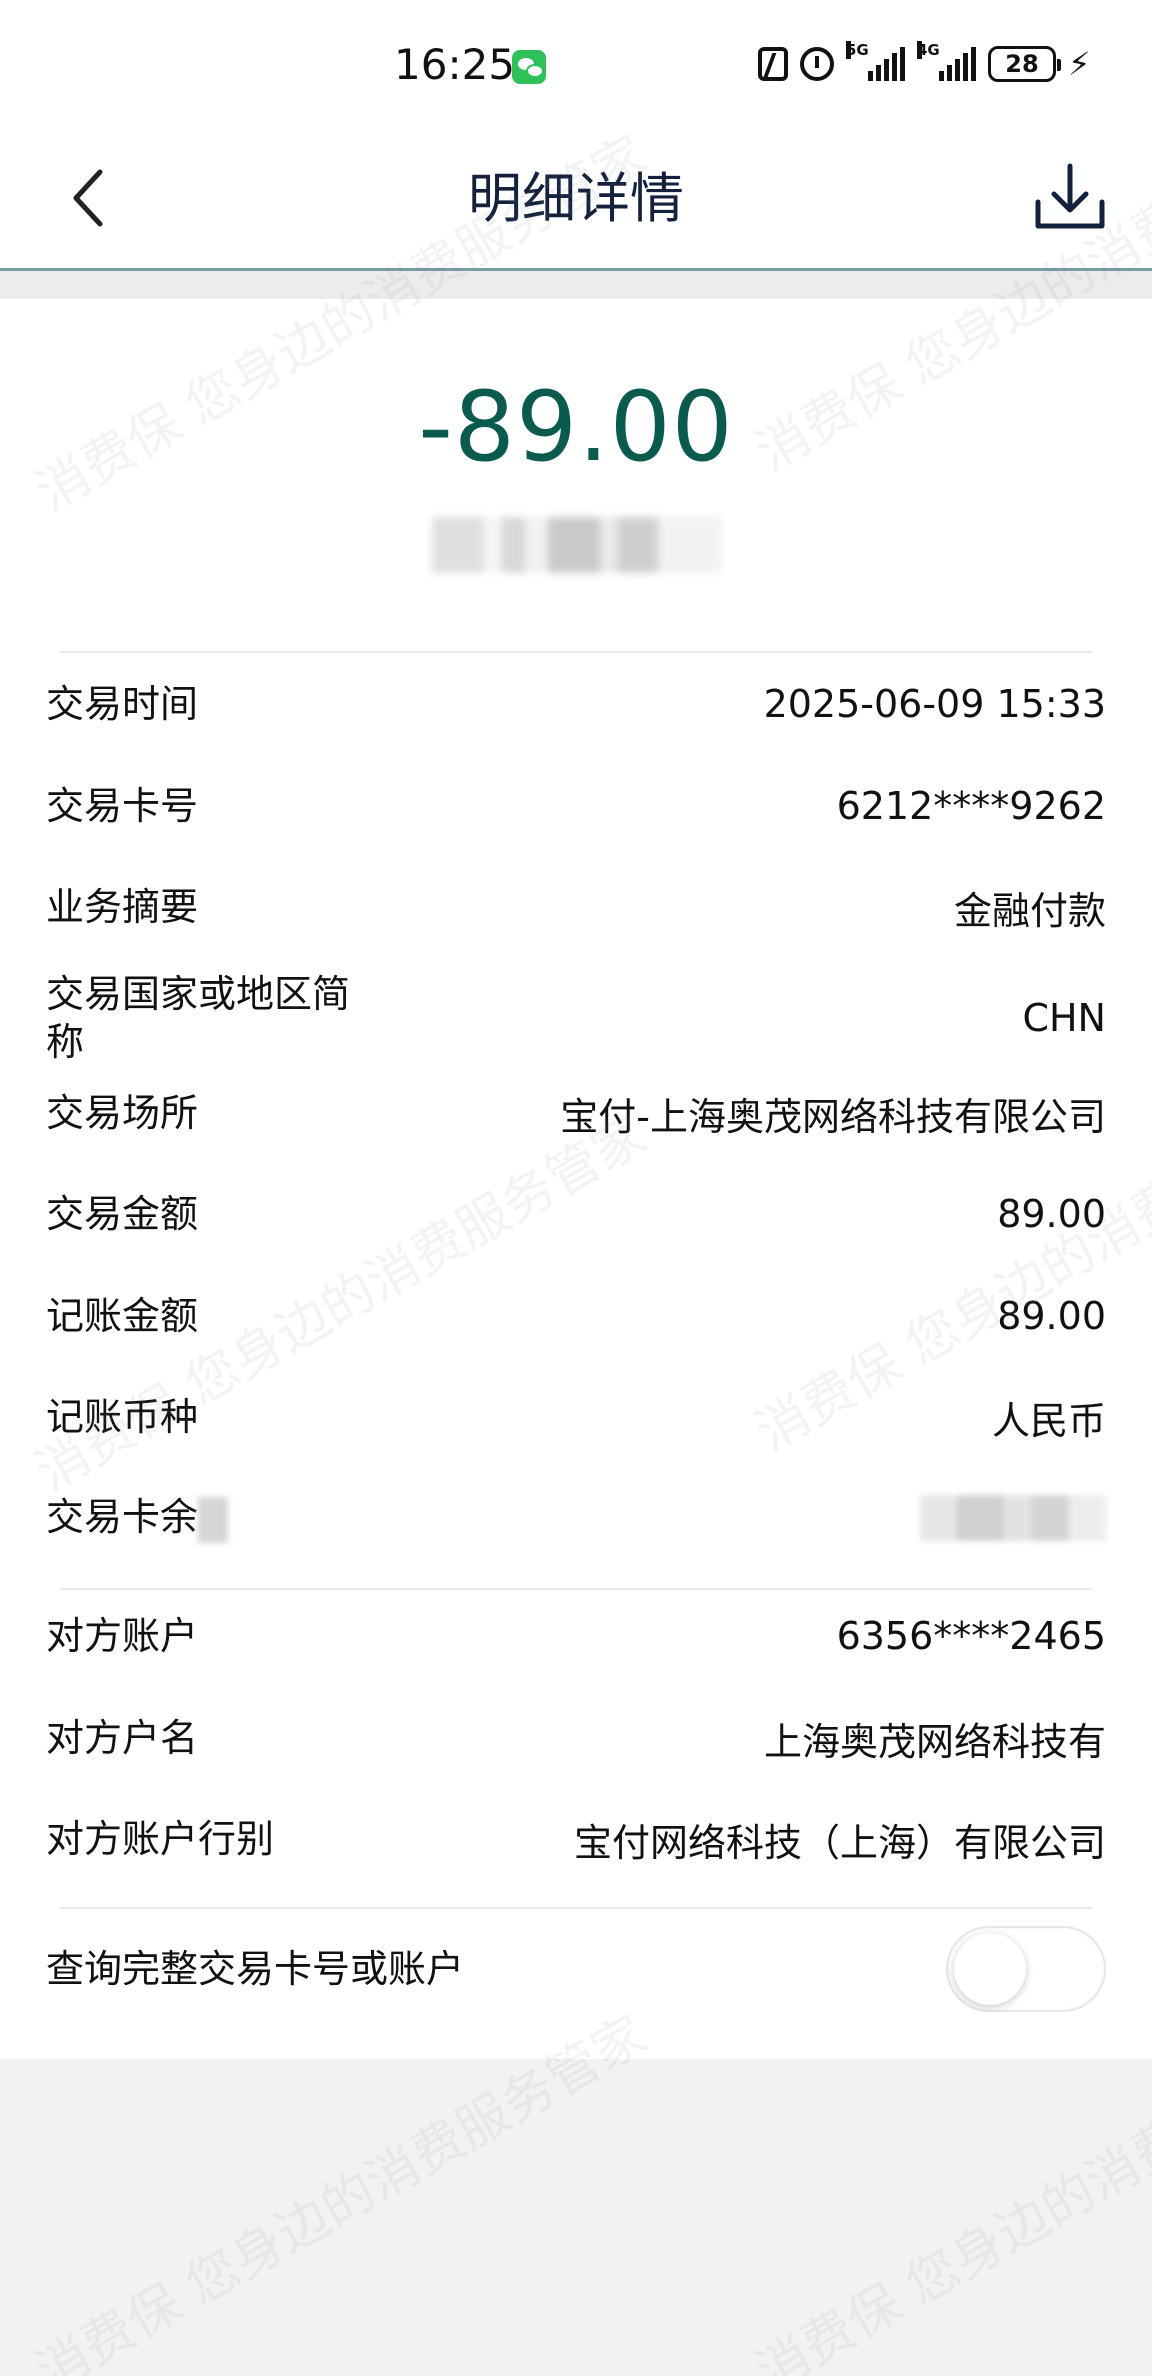 Image resolution: width=1152 pixels, height=2376 pixels. What do you see at coordinates (576, 285) in the screenshot?
I see `section-gap` at bounding box center [576, 285].